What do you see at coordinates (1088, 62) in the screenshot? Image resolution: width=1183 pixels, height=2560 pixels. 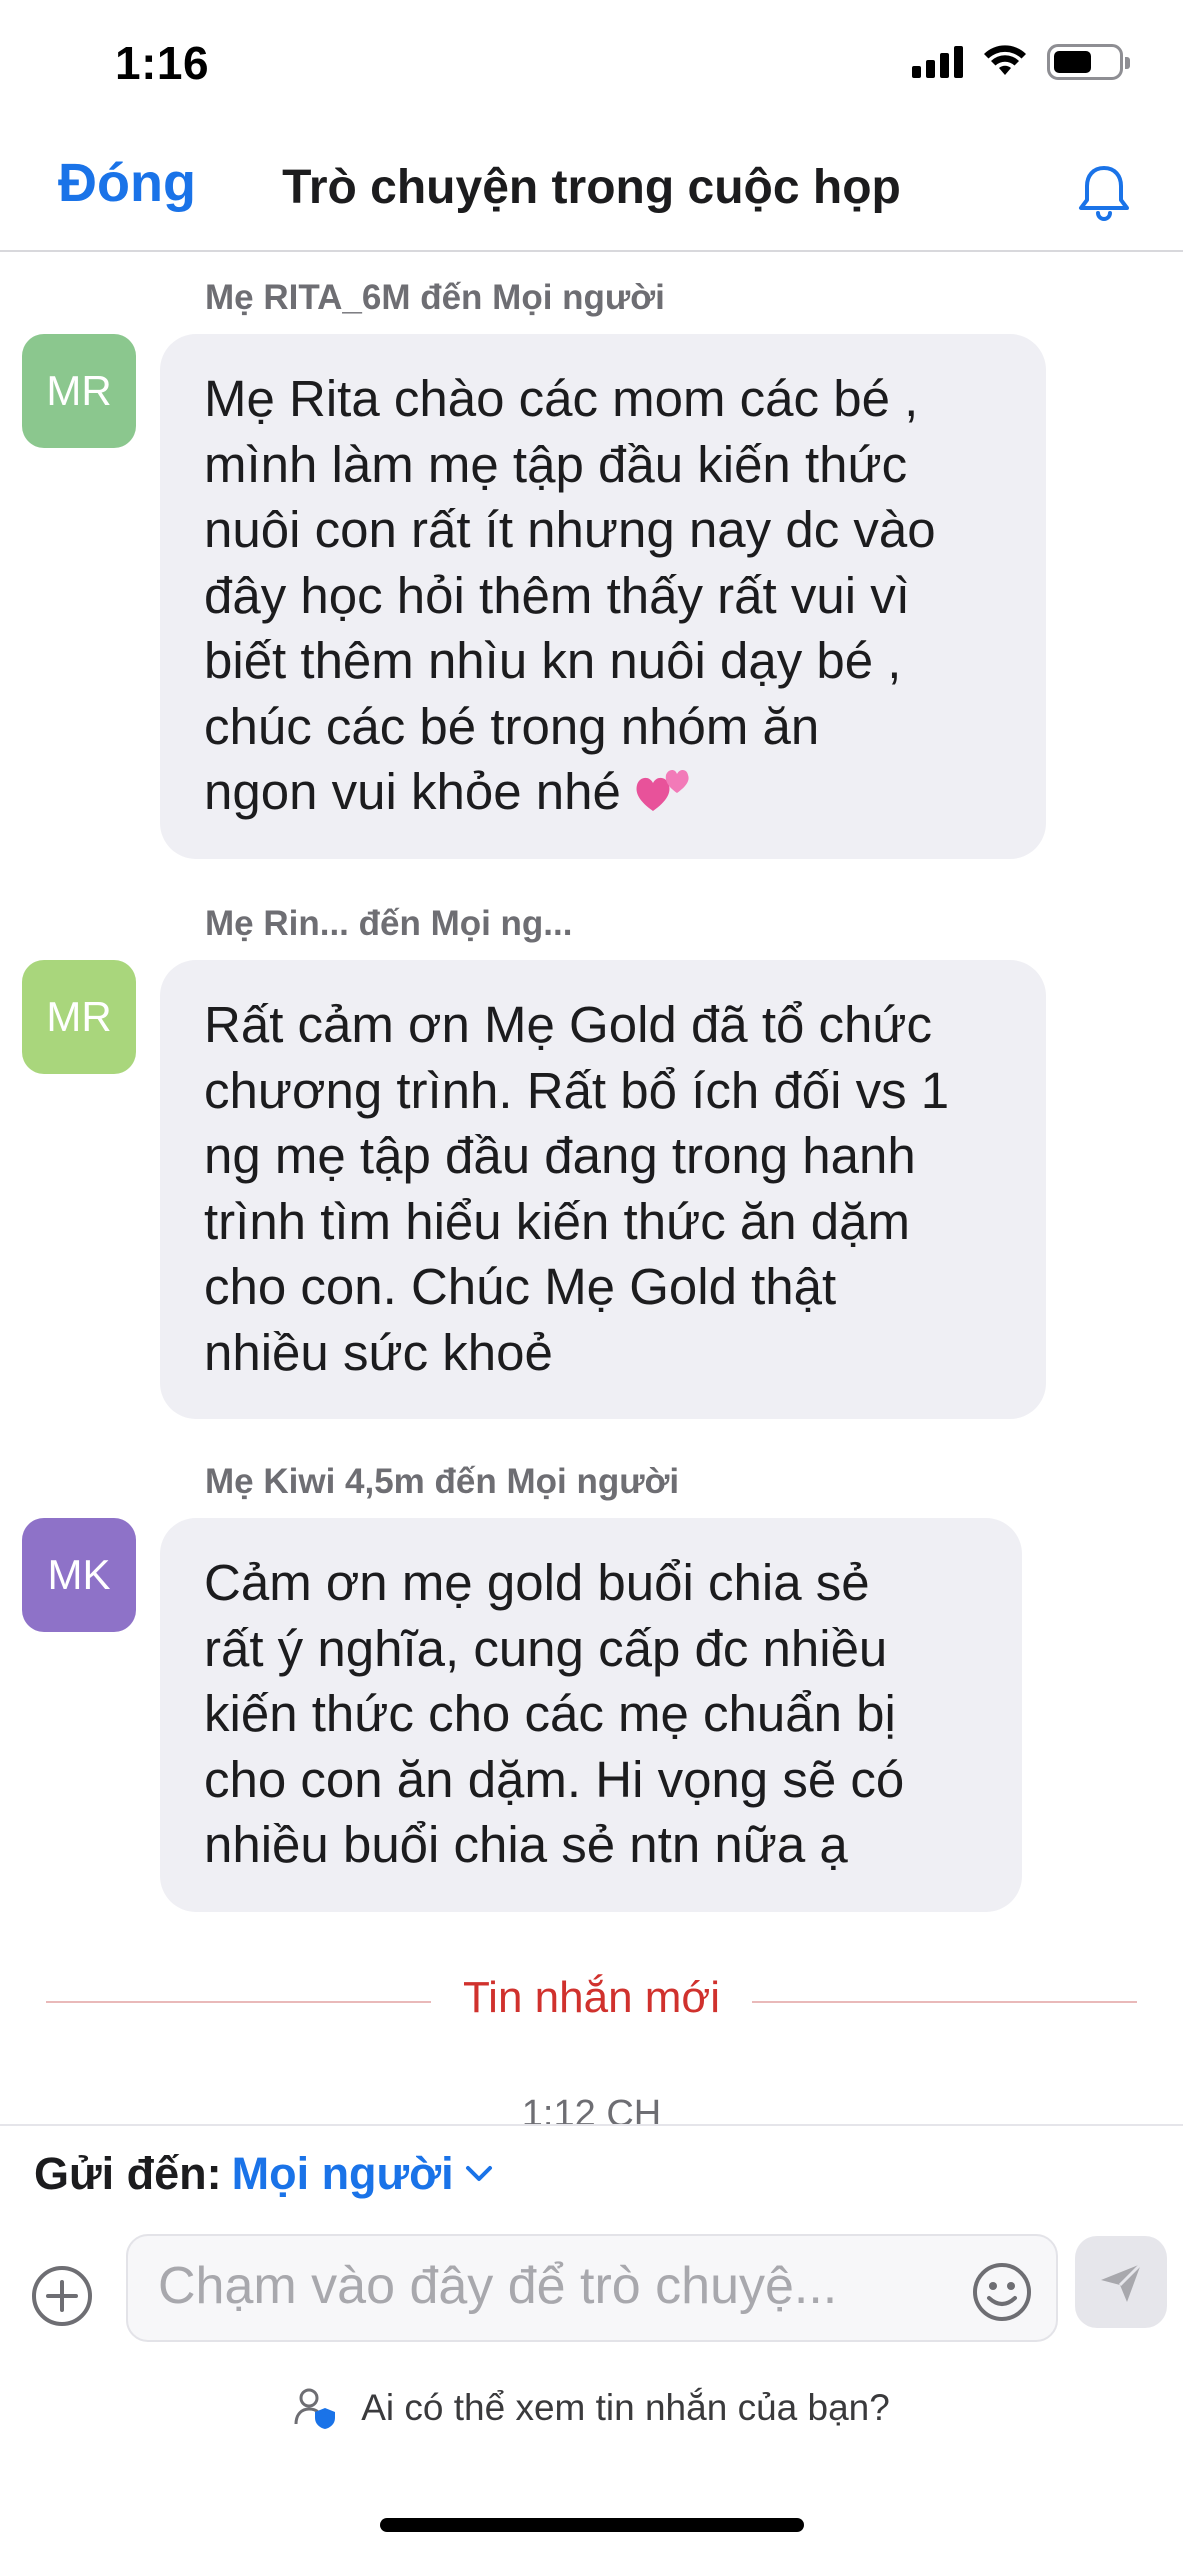 I see `battery-icon` at bounding box center [1088, 62].